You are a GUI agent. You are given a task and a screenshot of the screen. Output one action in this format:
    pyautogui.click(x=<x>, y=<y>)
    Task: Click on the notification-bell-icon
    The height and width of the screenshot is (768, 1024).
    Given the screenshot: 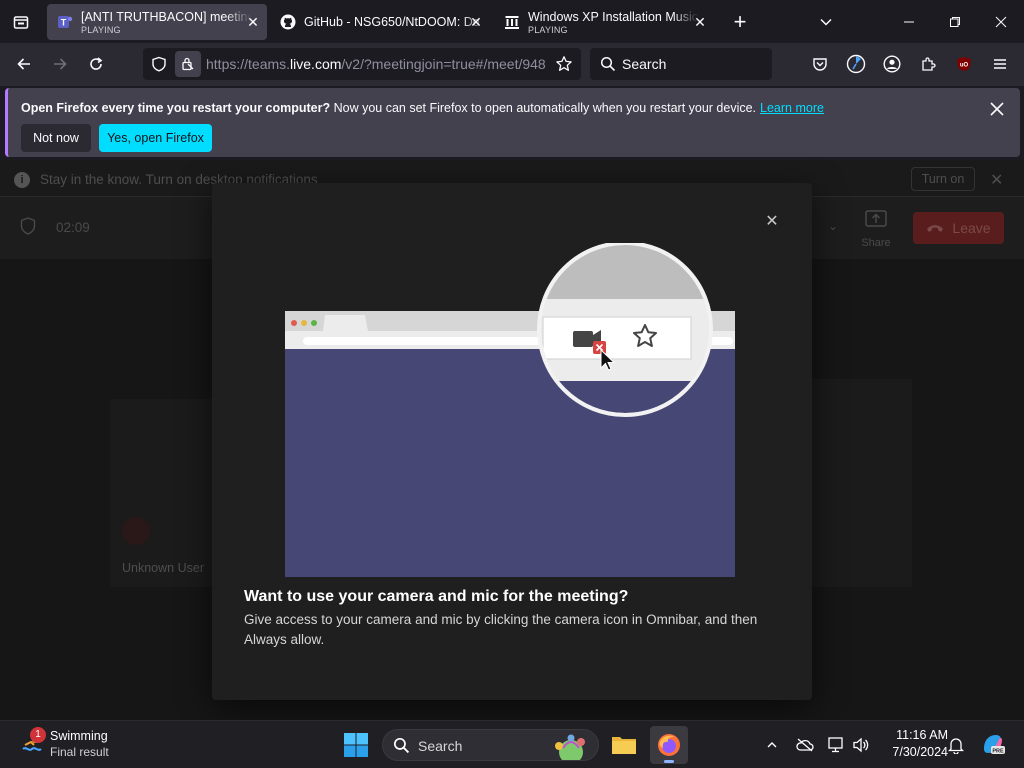 What is the action you would take?
    pyautogui.click(x=956, y=745)
    